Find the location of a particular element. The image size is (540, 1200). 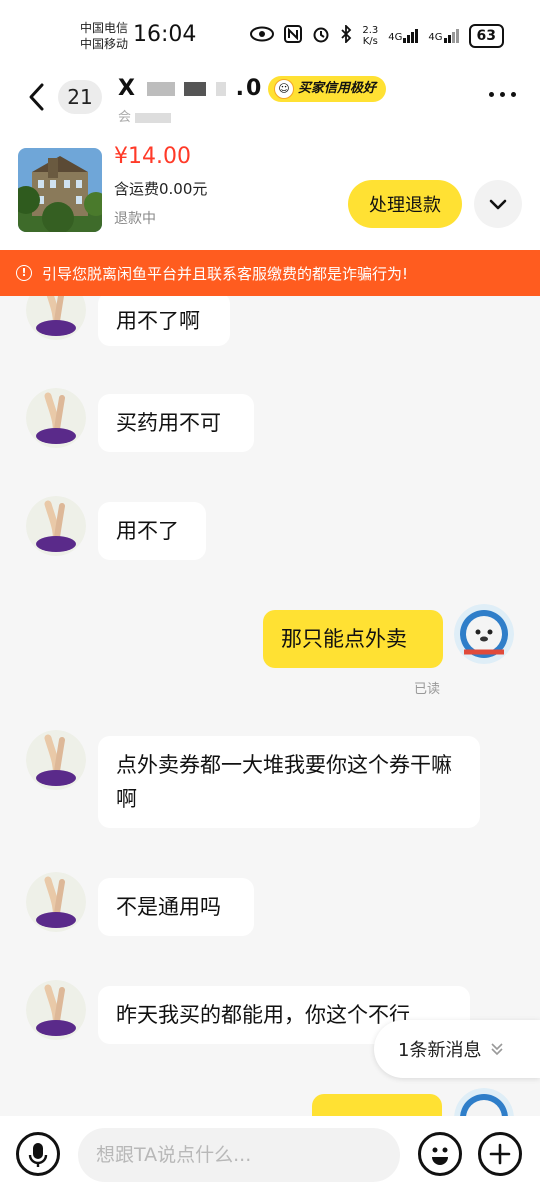

eye-icon is located at coordinates (262, 36).